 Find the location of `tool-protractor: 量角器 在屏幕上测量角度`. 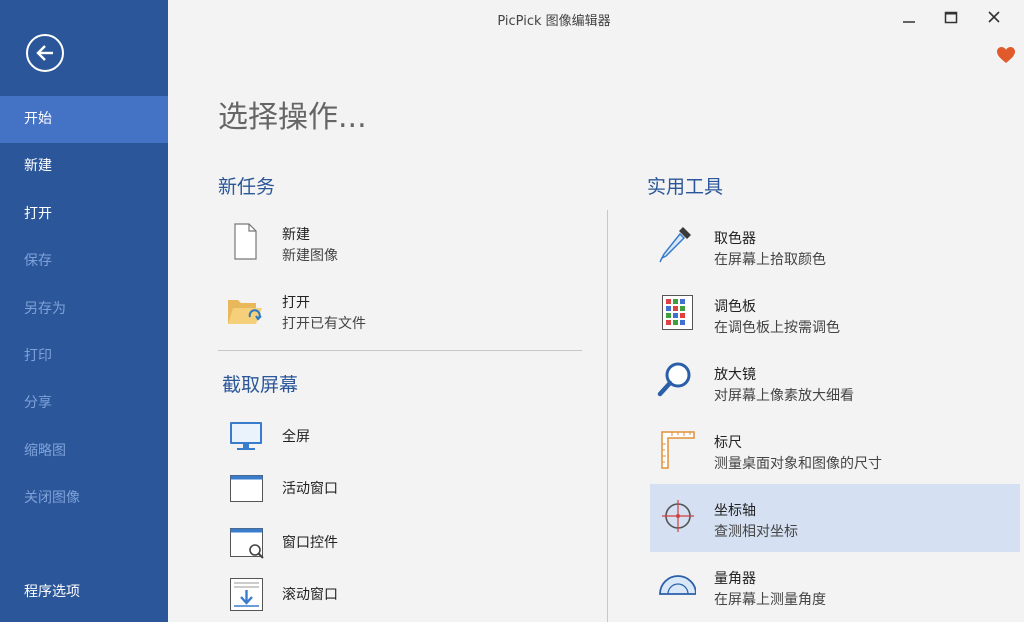

tool-protractor: 量角器 在屏幕上测量角度 is located at coordinates (832, 592).